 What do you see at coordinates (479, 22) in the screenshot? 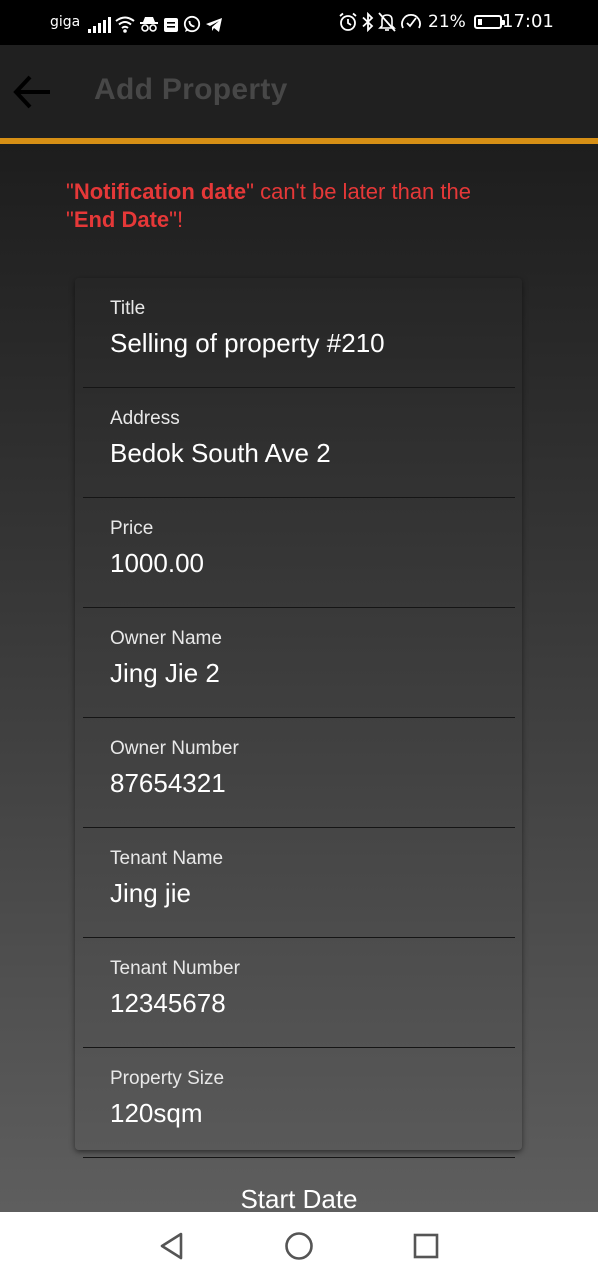
I see `battery-level` at bounding box center [479, 22].